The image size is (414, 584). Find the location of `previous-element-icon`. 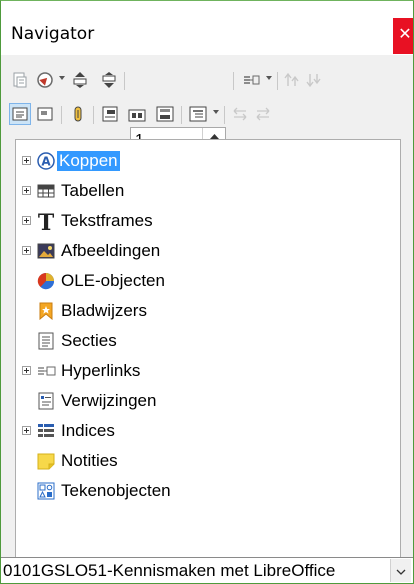

previous-element-icon is located at coordinates (80, 80).